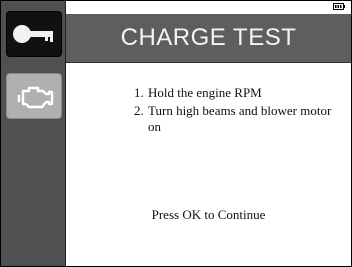 Image resolution: width=352 pixels, height=267 pixels. Describe the element at coordinates (339, 6) in the screenshot. I see `battery-icon` at that location.